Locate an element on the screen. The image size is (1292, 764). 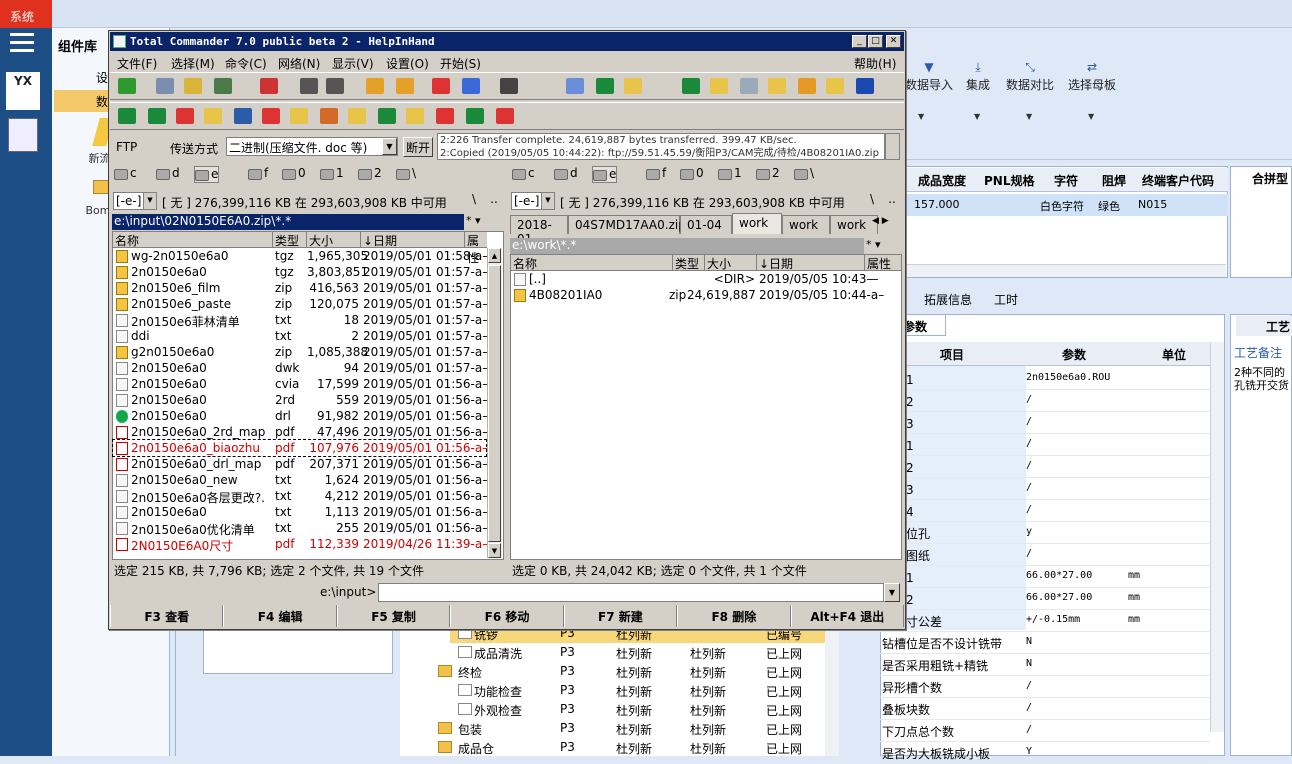
table-row: 是否为大板铣成小板 Y is located at coordinates (1045, 753).